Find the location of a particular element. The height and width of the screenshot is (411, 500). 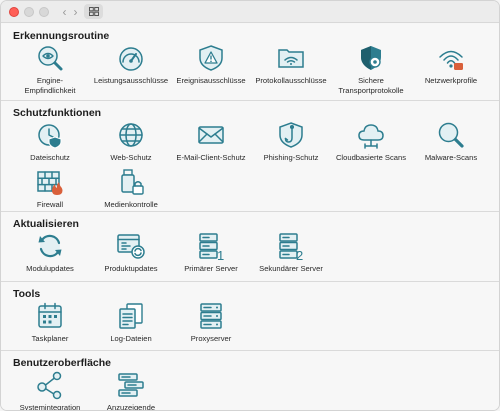

item-notifications: Anzuzeigende Hinweise is located at coordinates (131, 390).